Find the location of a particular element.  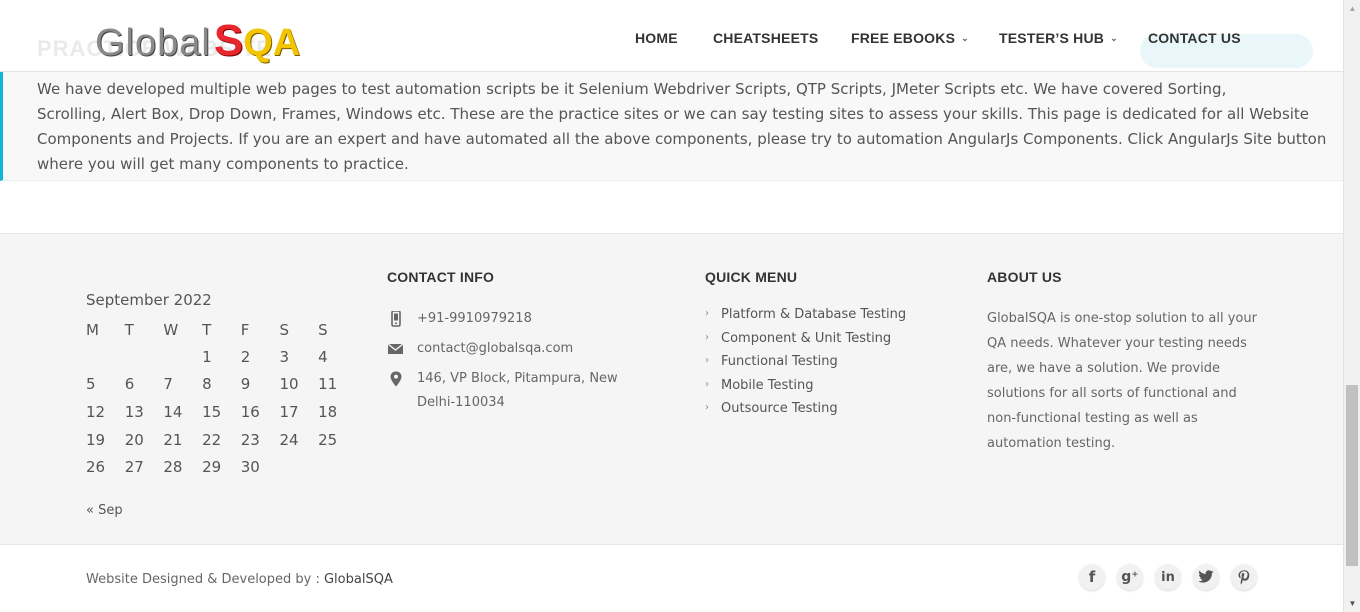

nav-home: HOME is located at coordinates (656, 38).